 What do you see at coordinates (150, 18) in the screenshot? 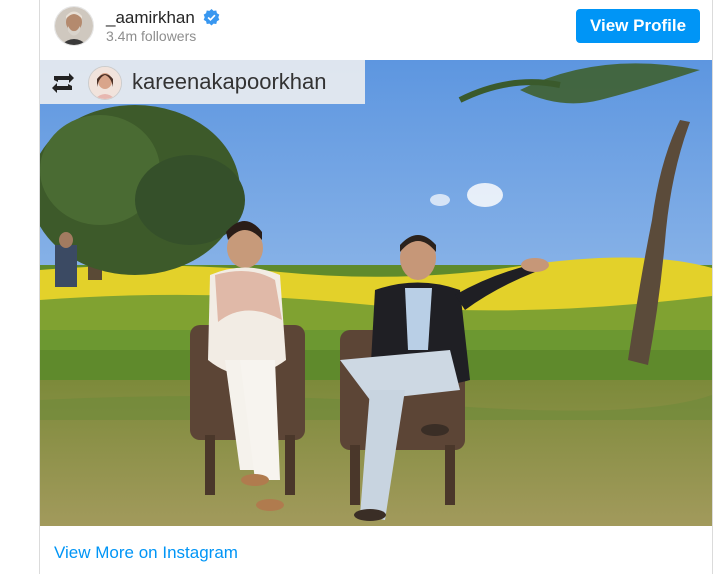
I see `profile-username: _aamirkhan` at bounding box center [150, 18].